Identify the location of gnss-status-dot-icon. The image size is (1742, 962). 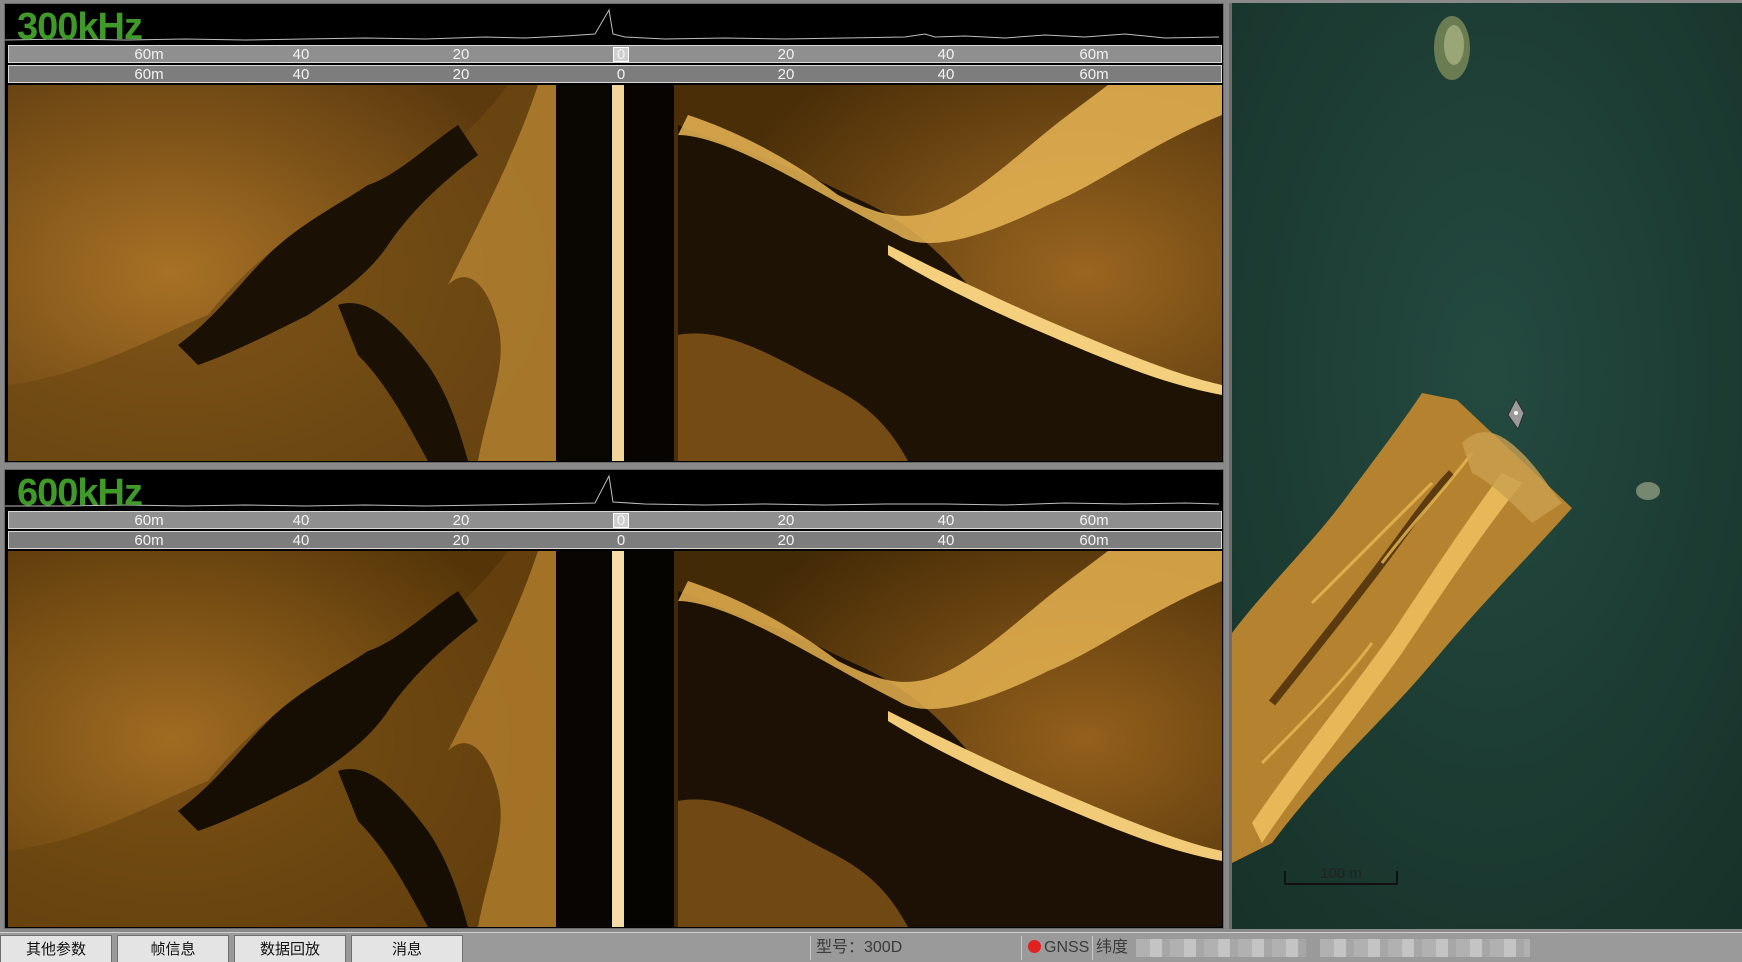
(1034, 946).